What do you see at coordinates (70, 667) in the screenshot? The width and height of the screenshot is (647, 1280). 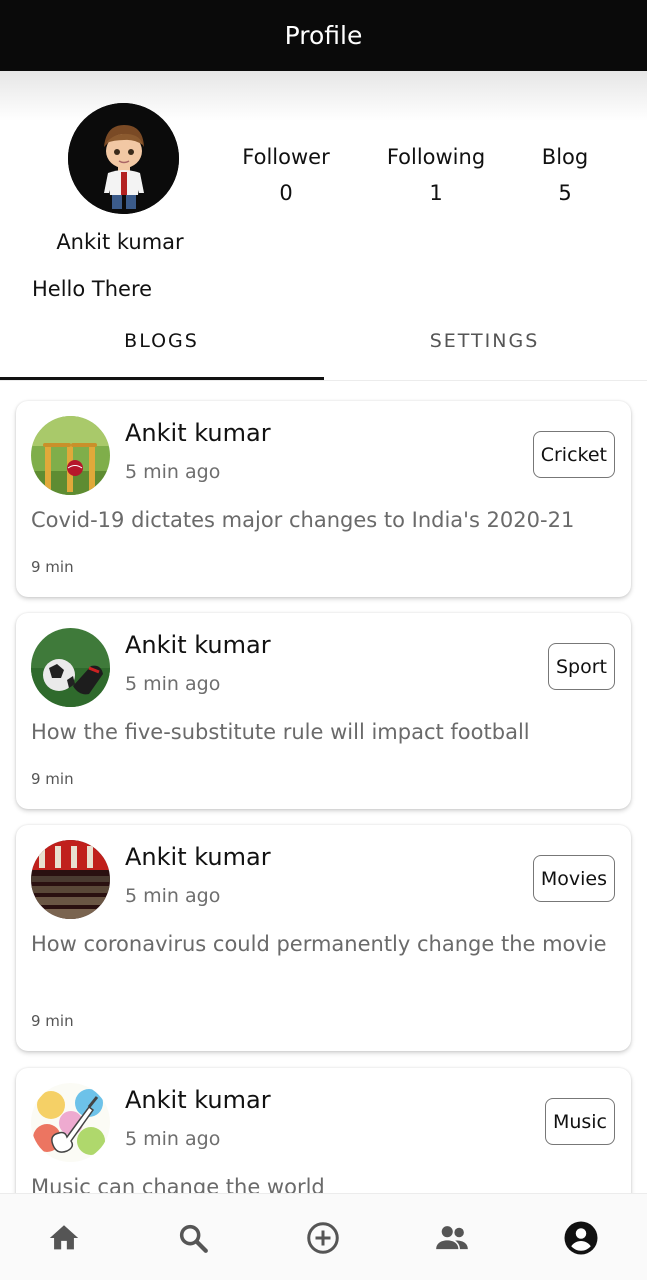 I see `football-boots-image` at bounding box center [70, 667].